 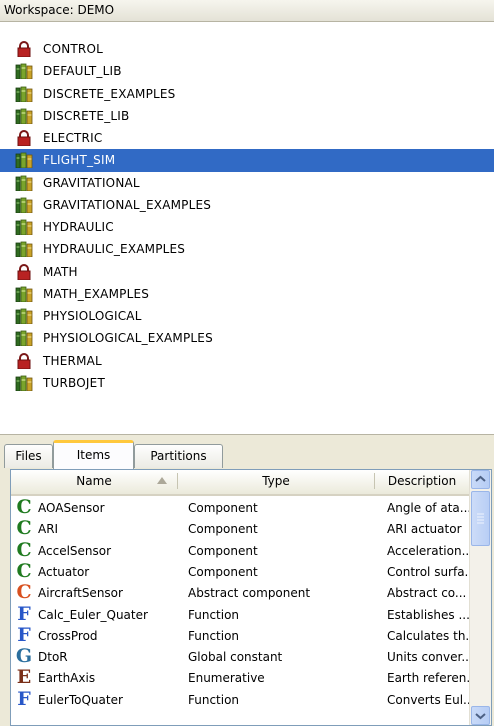 I want to click on cell-name: Actuator, so click(x=64, y=571).